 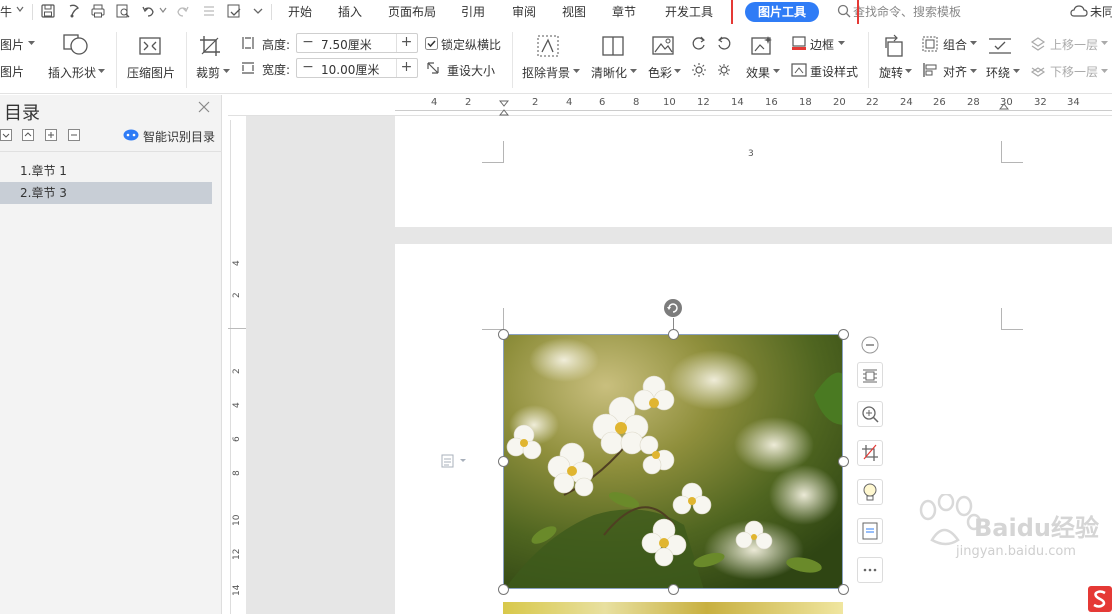 I want to click on border-button: 边框, so click(x=822, y=44).